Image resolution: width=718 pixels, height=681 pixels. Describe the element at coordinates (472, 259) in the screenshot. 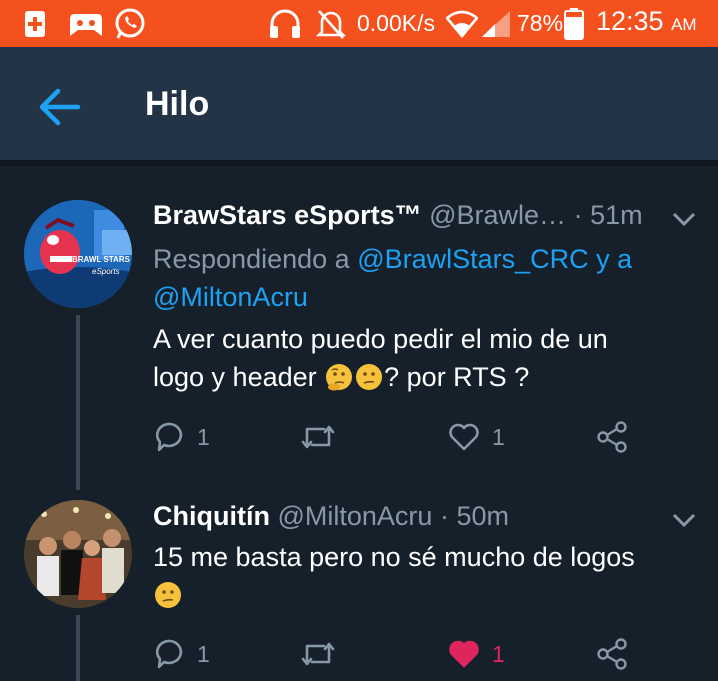

I see `mention-link: @BrawlStars_CRC` at that location.